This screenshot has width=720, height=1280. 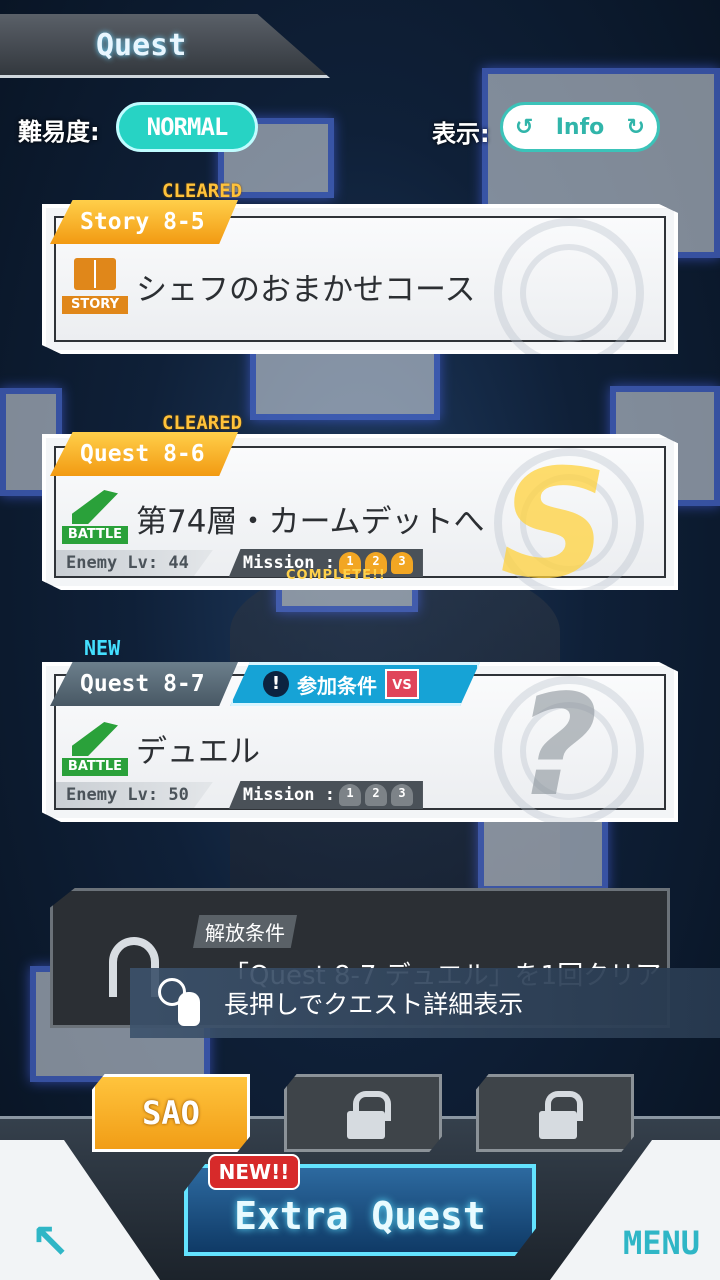 What do you see at coordinates (144, 684) in the screenshot?
I see `quest-id-tab: Quest 8-7` at bounding box center [144, 684].